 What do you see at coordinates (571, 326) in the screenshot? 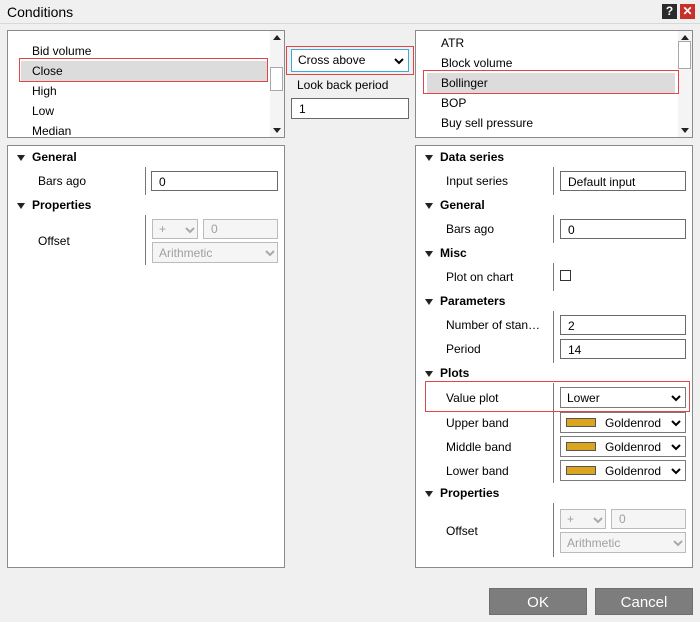
I see `stddev-value: 2` at bounding box center [571, 326].